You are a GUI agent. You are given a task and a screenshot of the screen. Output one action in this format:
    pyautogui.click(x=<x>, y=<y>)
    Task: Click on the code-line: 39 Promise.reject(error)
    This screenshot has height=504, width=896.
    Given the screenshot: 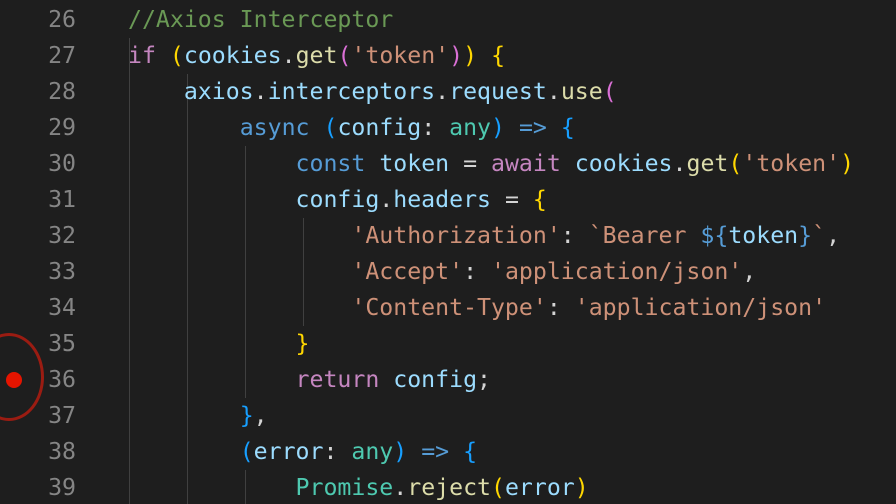 What is the action you would take?
    pyautogui.click(x=448, y=487)
    